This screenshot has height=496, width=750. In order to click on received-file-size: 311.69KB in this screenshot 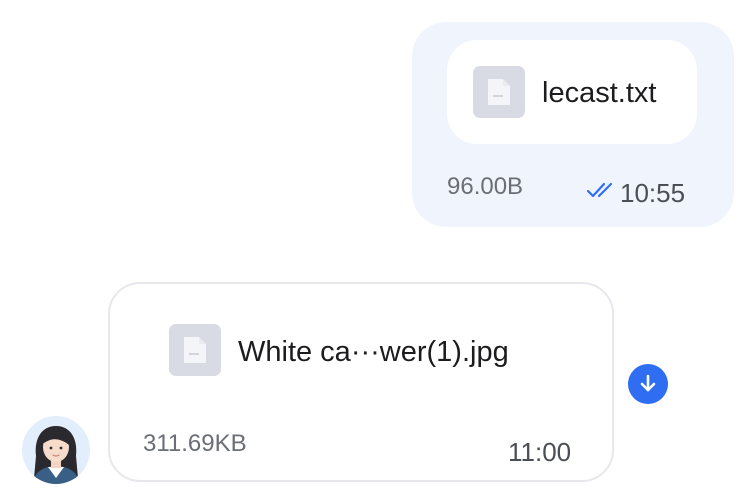, I will do `click(195, 443)`.